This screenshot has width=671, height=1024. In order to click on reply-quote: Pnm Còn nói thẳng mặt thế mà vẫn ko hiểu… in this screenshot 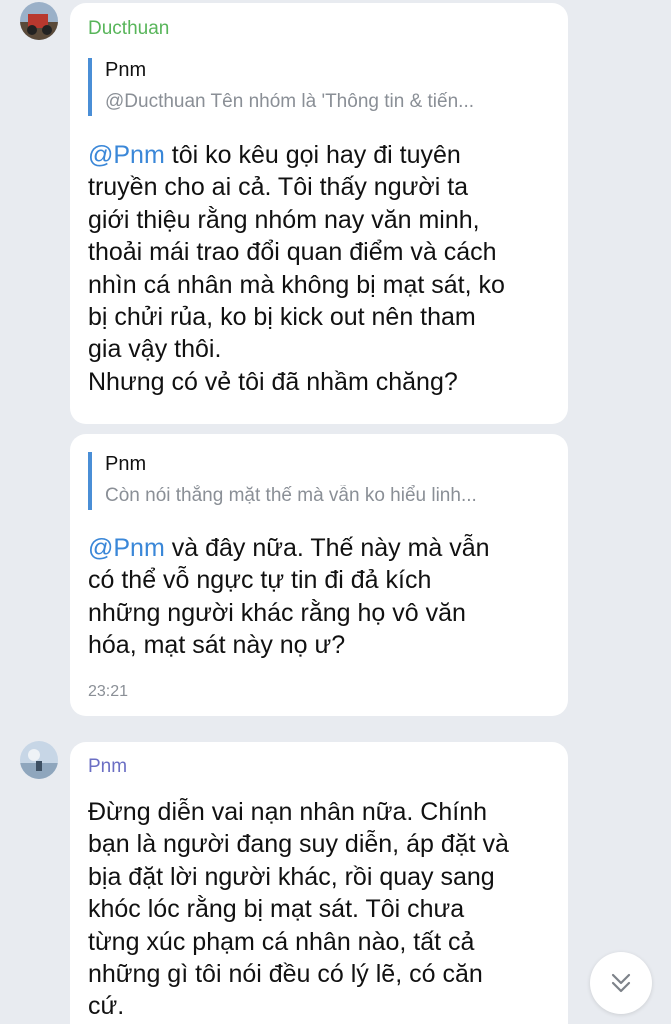, I will do `click(313, 481)`.